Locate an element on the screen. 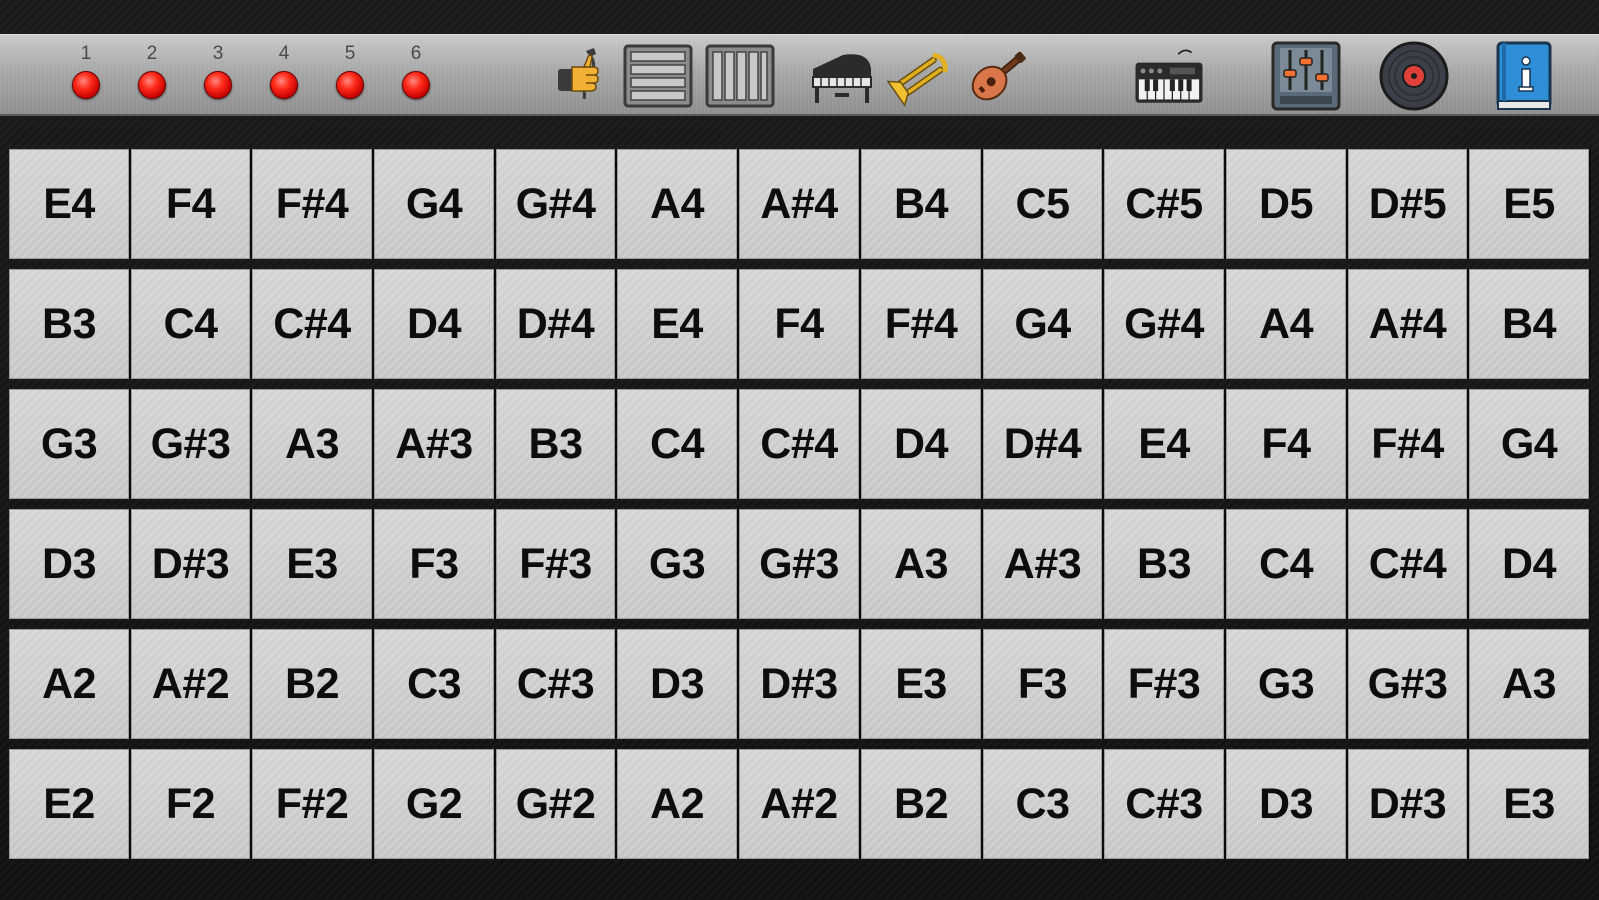 Image resolution: width=1599 pixels, height=900 pixels. note-button: E5 is located at coordinates (1529, 204).